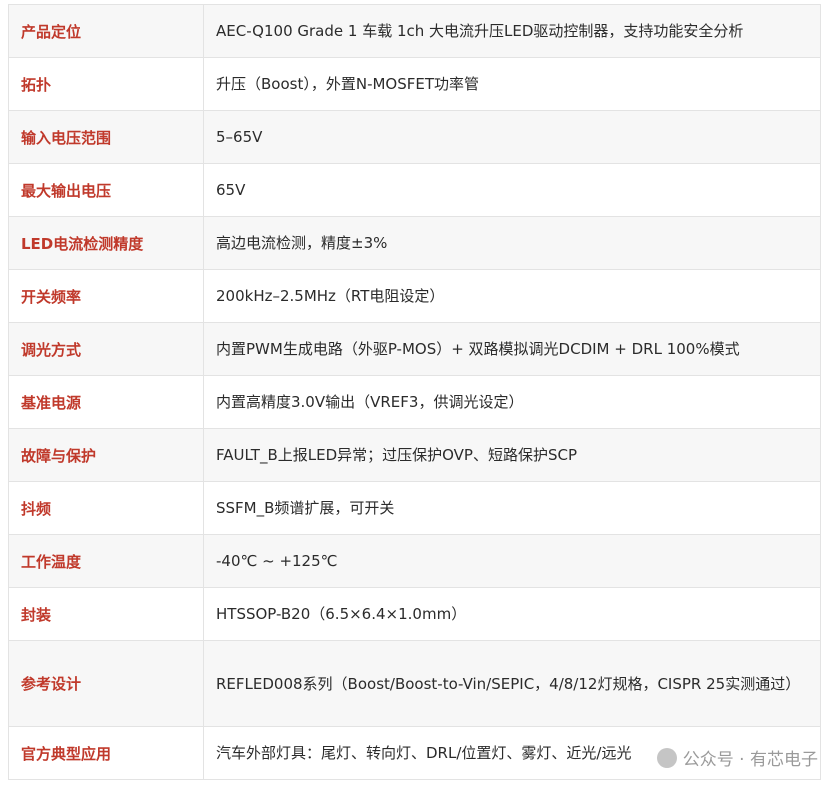  Describe the element at coordinates (106, 614) in the screenshot. I see `row-label: 封装` at that location.